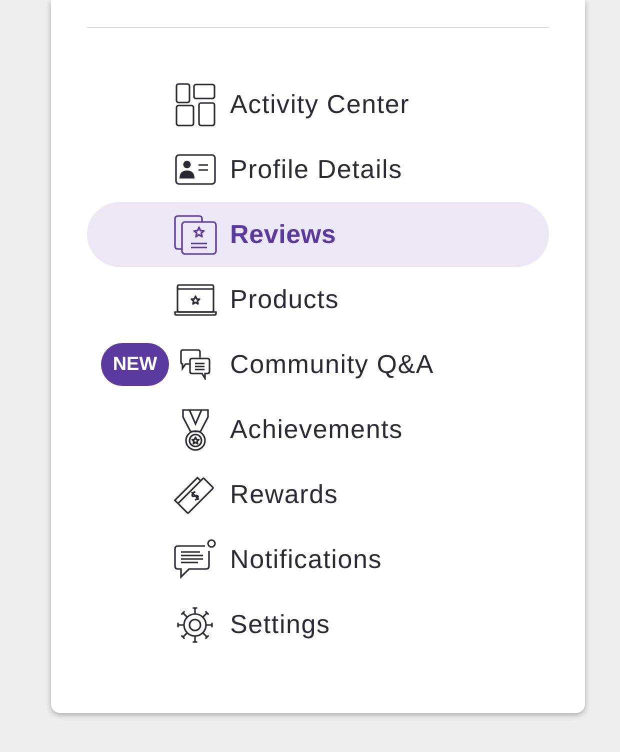 This screenshot has height=752, width=620. Describe the element at coordinates (195, 169) in the screenshot. I see `id-card-icon` at that location.